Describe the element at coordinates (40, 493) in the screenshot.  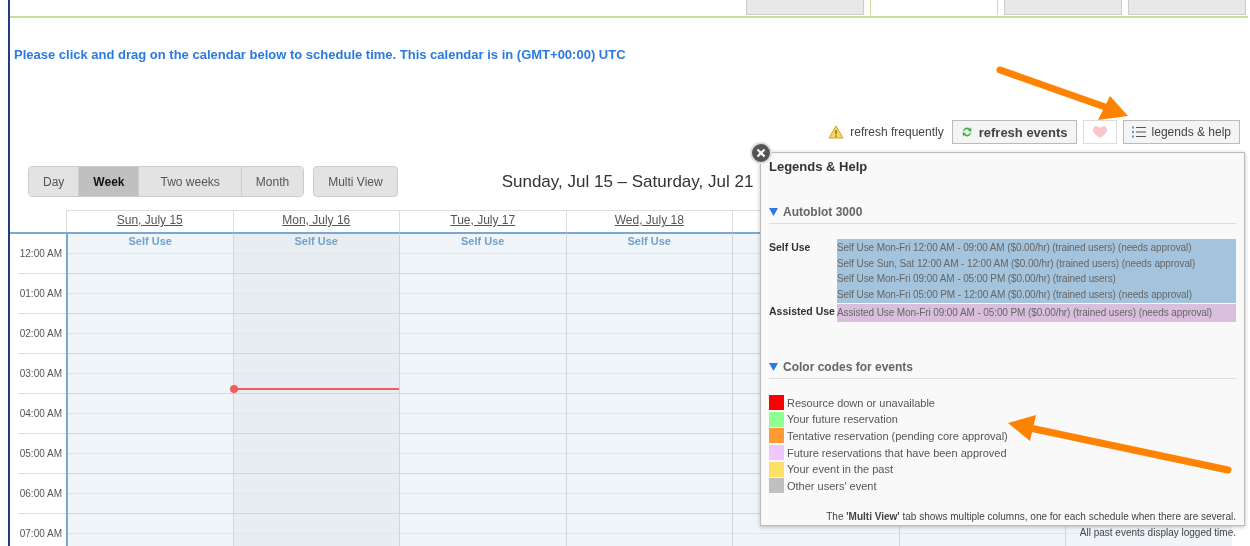
I see `time-label: 06:00 AM` at that location.